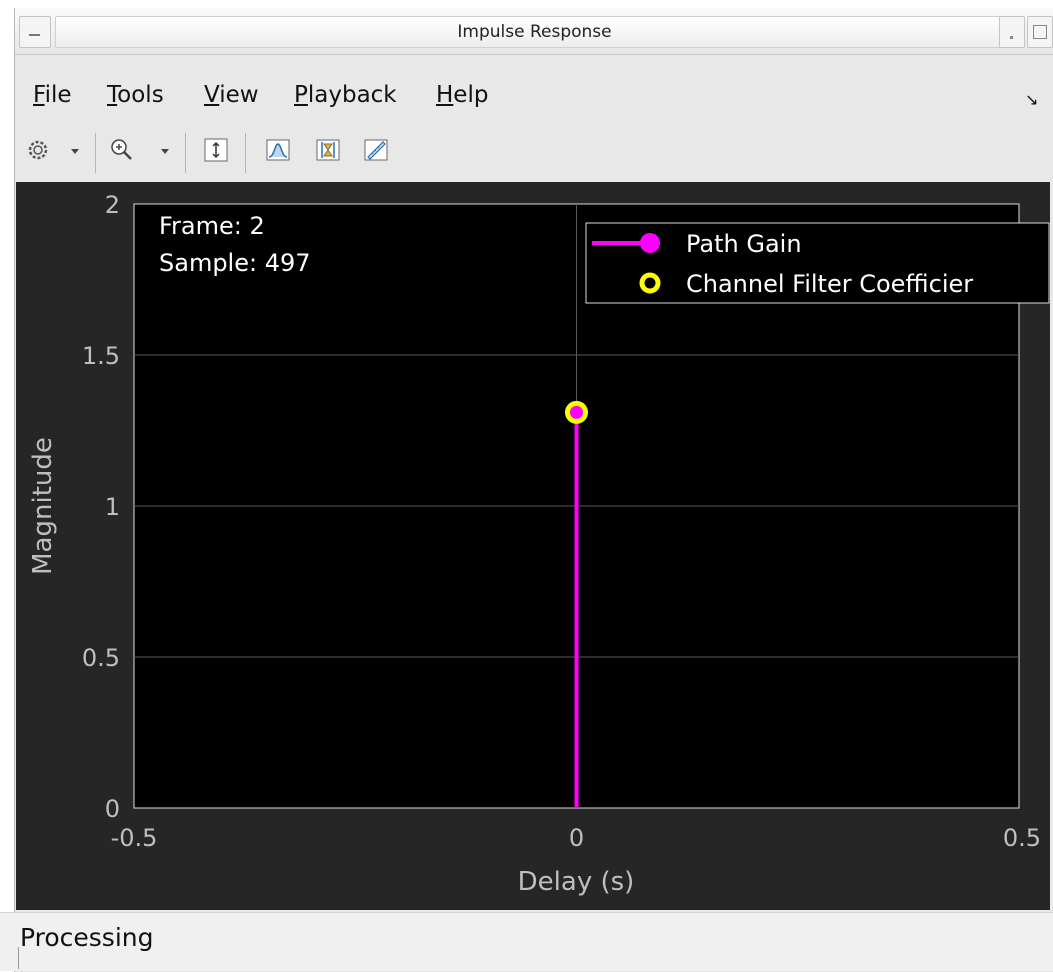 Image resolution: width=1053 pixels, height=972 pixels. What do you see at coordinates (235, 263) in the screenshot?
I see `readout-sample: Sample: 497` at bounding box center [235, 263].